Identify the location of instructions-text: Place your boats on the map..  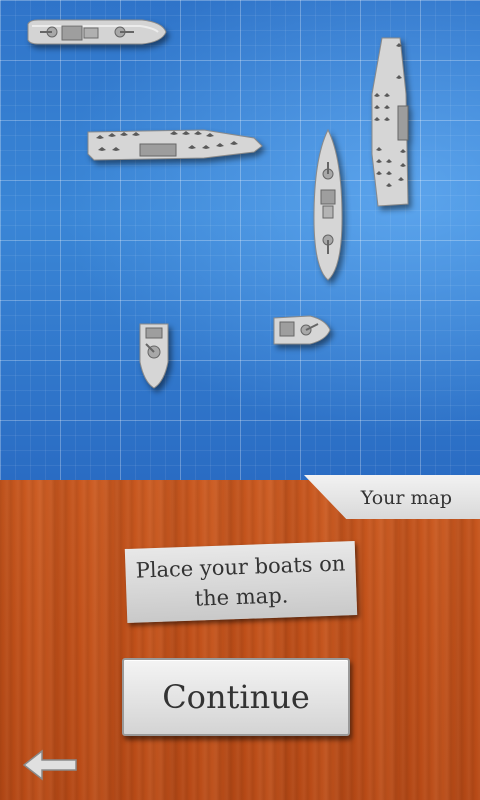
(240, 581).